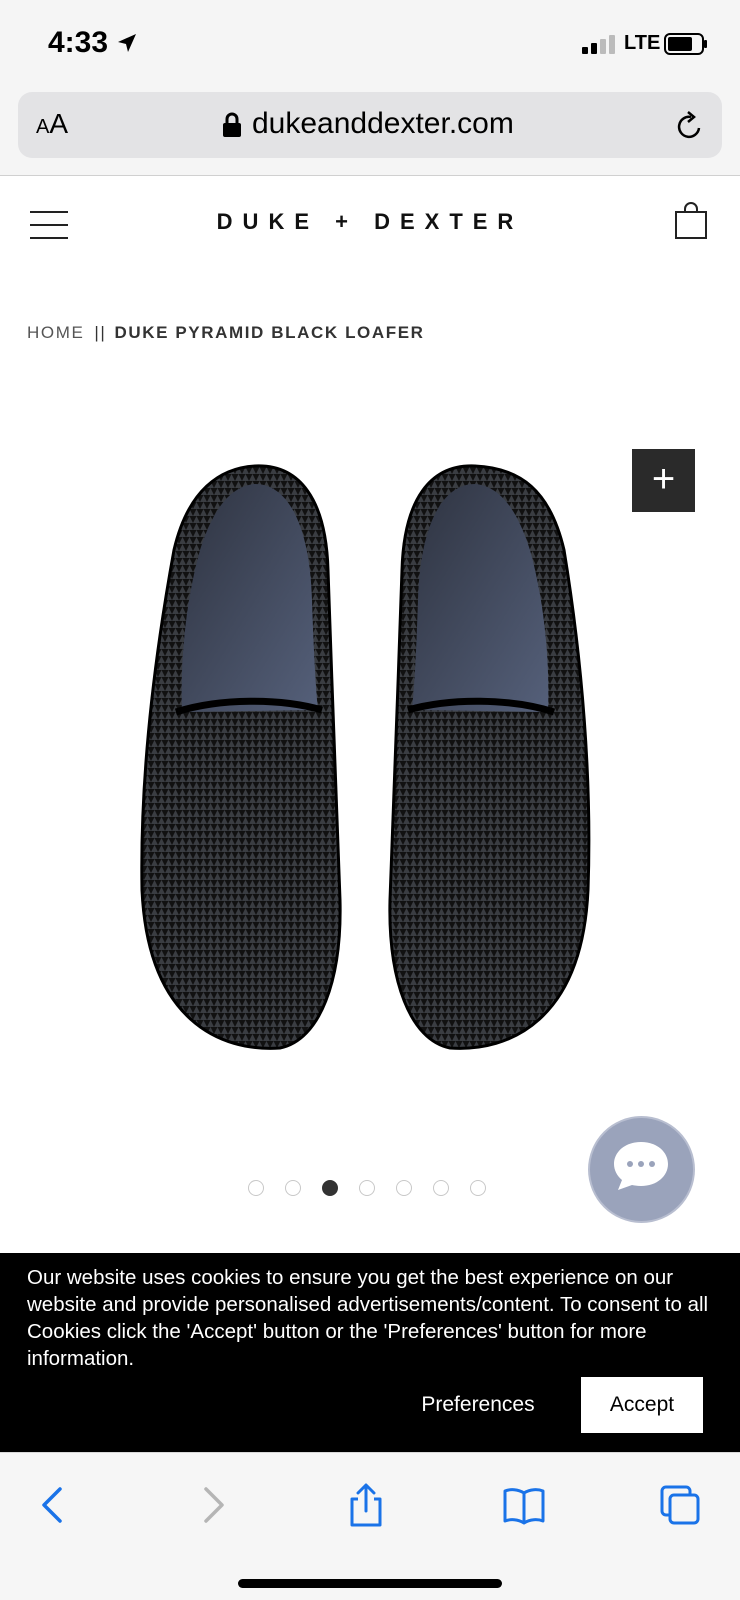  What do you see at coordinates (524, 1505) in the screenshot?
I see `book-icon` at bounding box center [524, 1505].